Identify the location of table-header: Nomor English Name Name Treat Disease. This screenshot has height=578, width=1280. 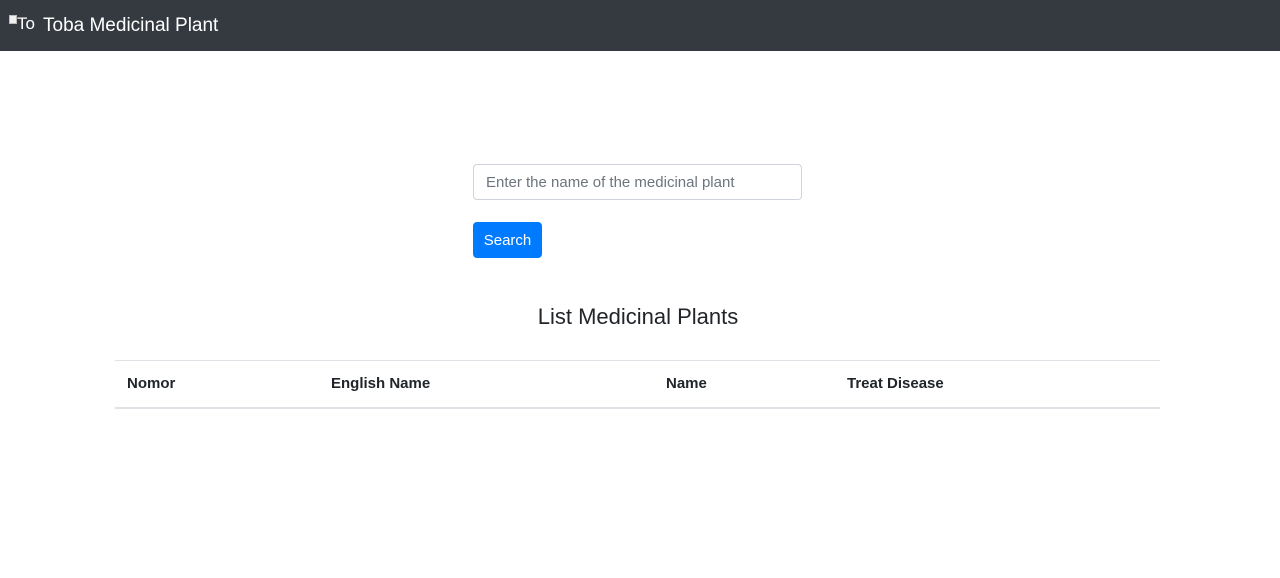
(637, 384).